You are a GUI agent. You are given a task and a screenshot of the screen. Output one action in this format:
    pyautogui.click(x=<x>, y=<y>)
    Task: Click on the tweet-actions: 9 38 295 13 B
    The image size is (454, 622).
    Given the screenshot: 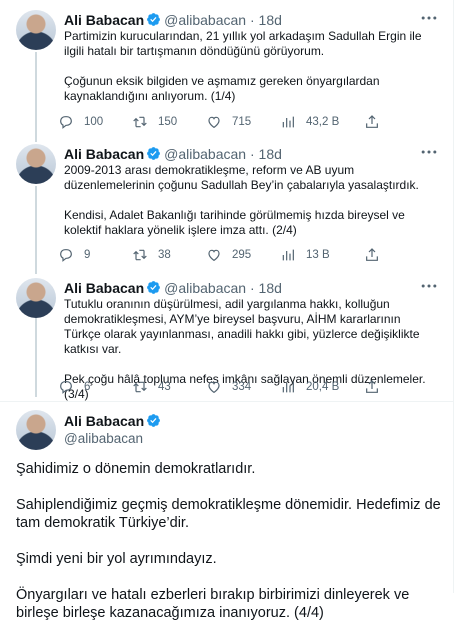 What is the action you would take?
    pyautogui.click(x=223, y=255)
    